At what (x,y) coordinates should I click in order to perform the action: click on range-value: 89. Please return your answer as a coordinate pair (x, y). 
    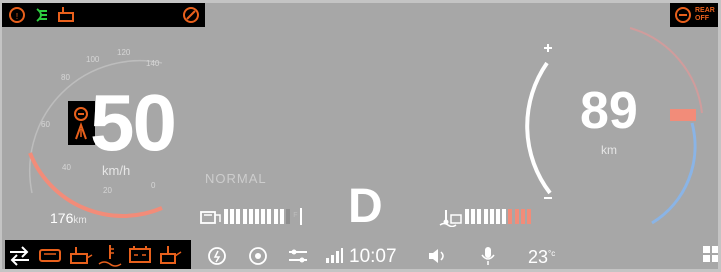
    Looking at the image, I should click on (609, 111).